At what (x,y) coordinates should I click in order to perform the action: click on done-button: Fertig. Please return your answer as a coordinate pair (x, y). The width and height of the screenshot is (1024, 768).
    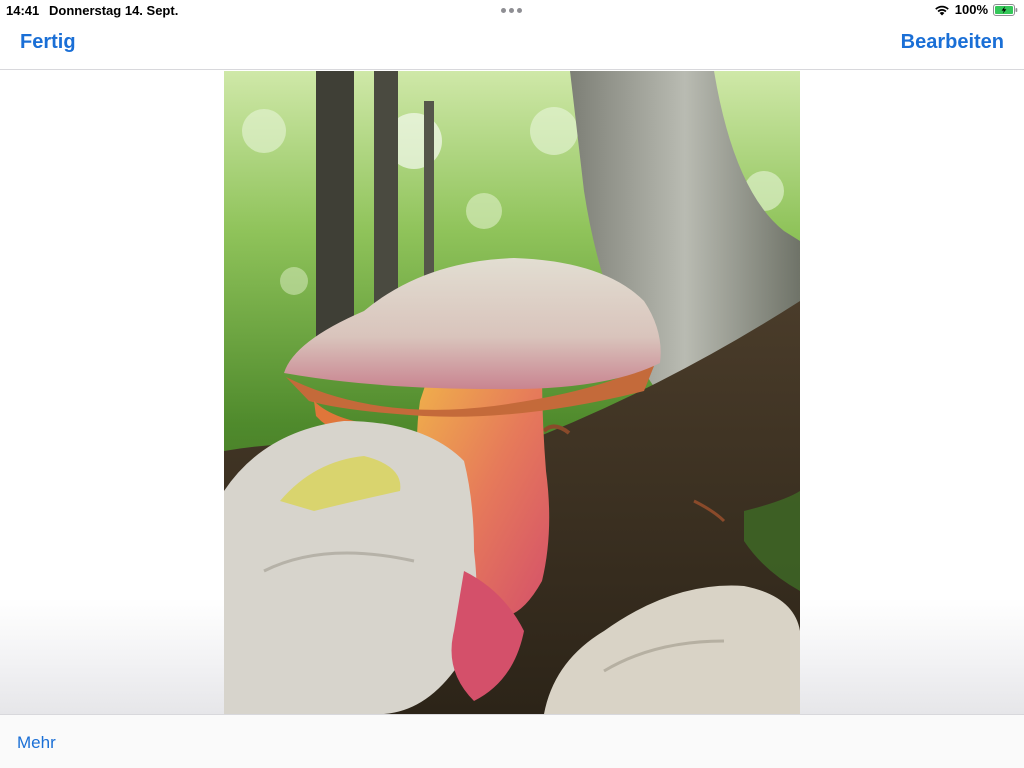
    Looking at the image, I should click on (48, 42).